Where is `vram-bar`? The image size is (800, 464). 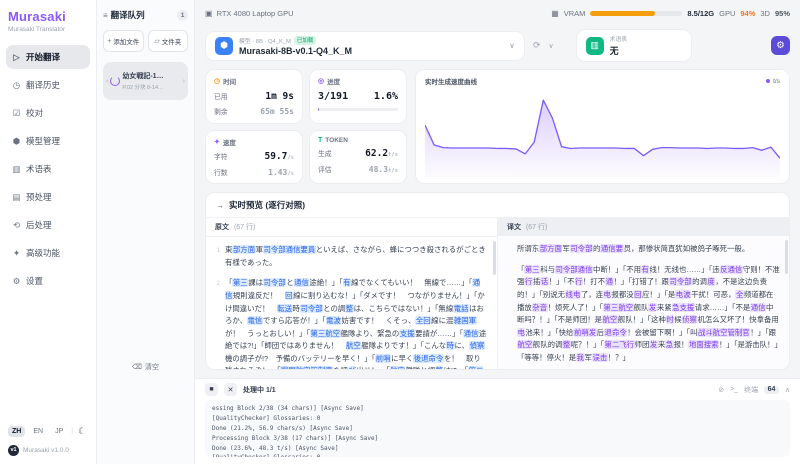 vram-bar is located at coordinates (636, 13).